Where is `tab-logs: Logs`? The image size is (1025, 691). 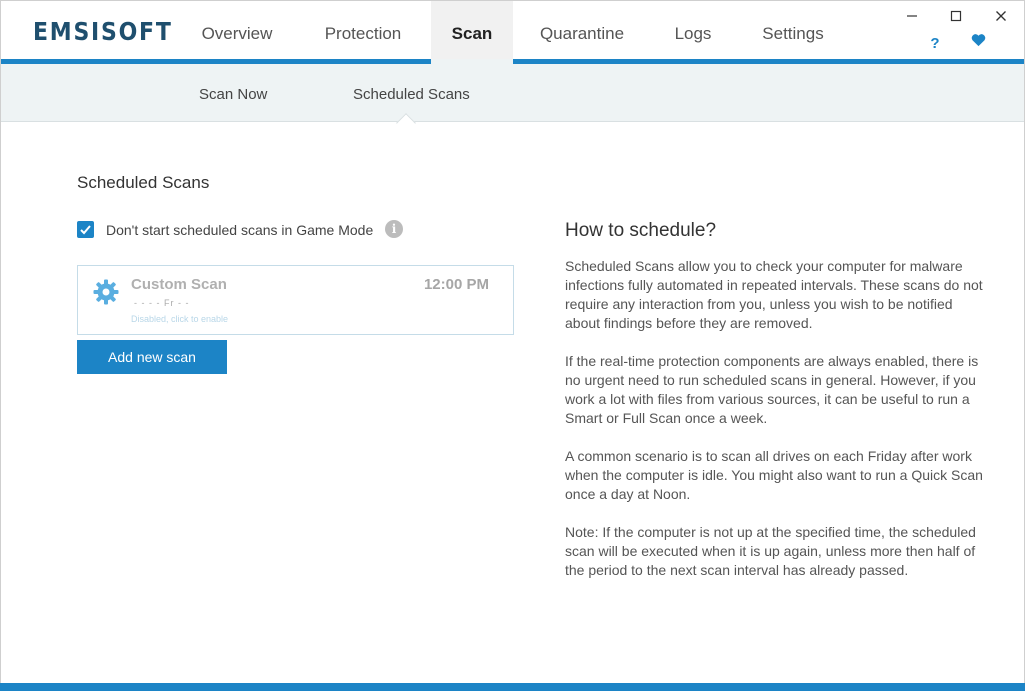
tab-logs: Logs is located at coordinates (693, 32).